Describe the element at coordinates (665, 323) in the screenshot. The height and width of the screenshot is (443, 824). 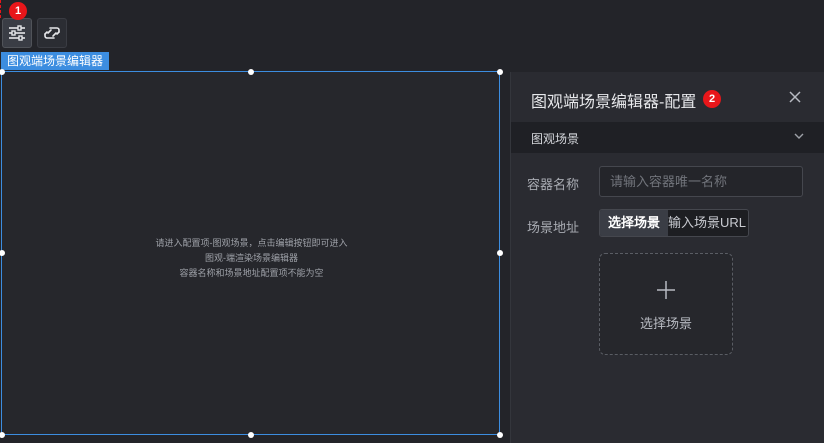
I see `select-scene-label: 选择场景` at that location.